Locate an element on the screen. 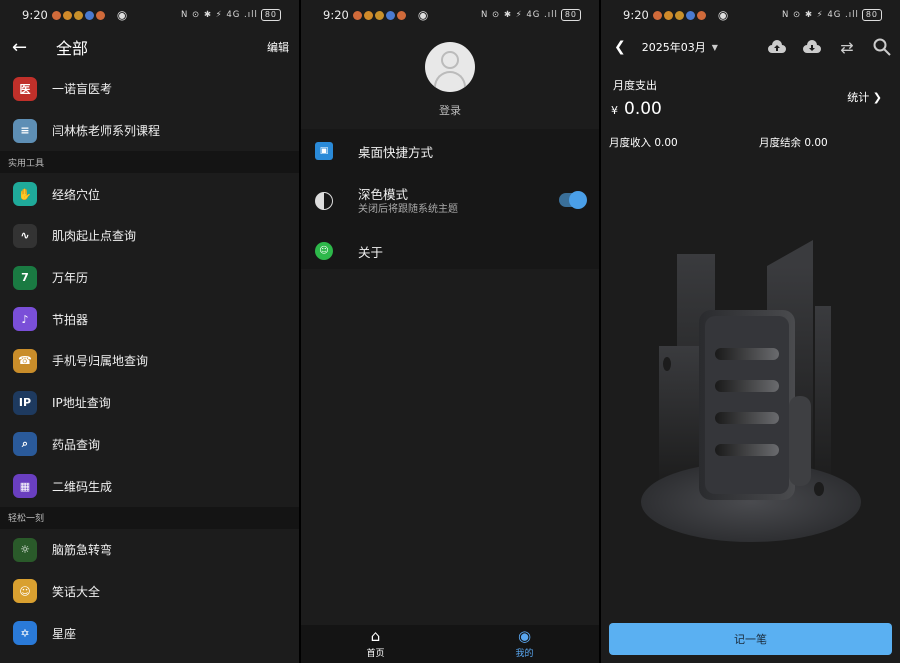 Image resolution: width=900 pixels, height=663 pixels. list-item-label: 脑筋急转弯 is located at coordinates (82, 550).